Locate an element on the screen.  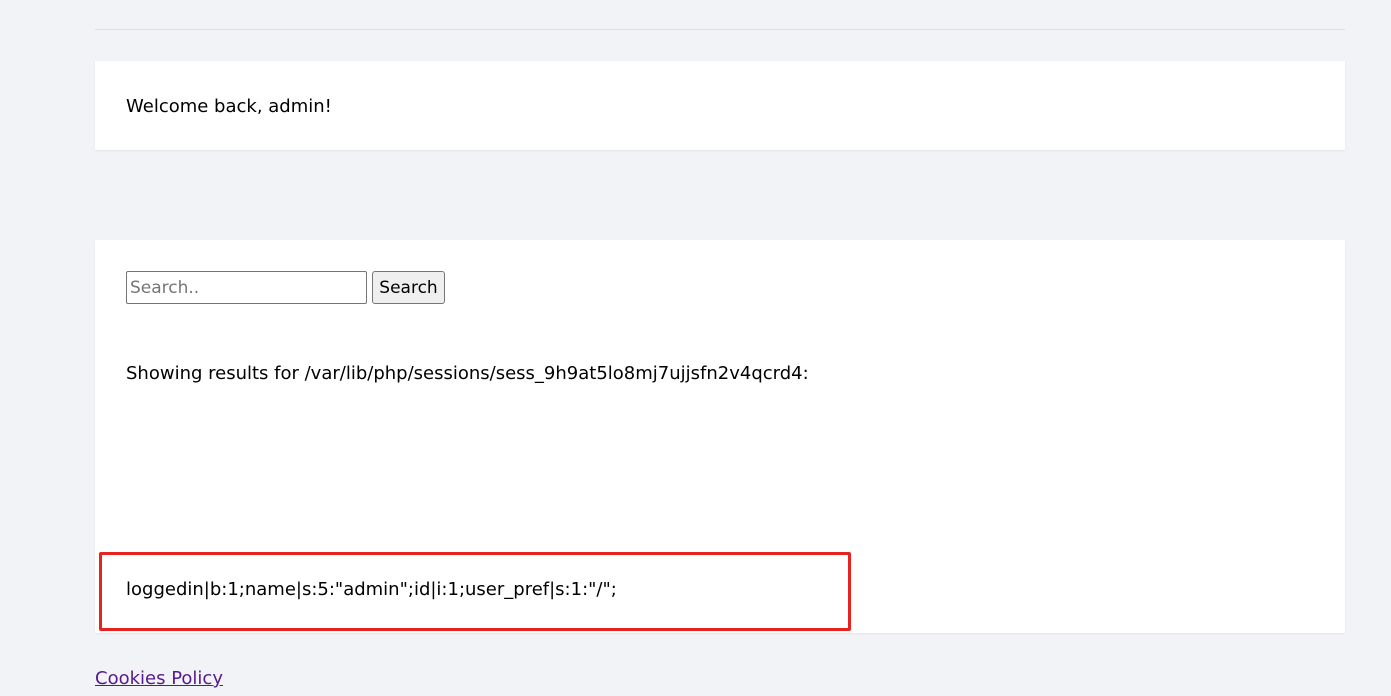
search-input is located at coordinates (246, 287).